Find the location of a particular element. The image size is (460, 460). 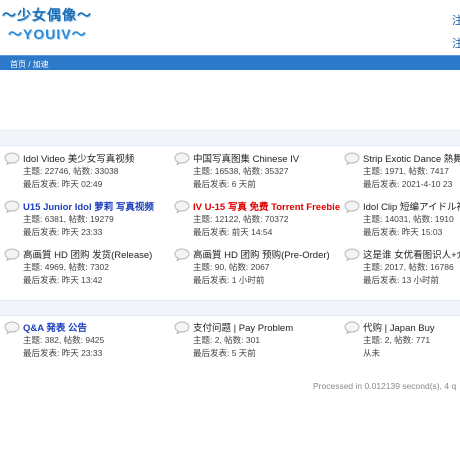

forum-last-post: 最后发表: 昨天 13:42 is located at coordinates (62, 280).